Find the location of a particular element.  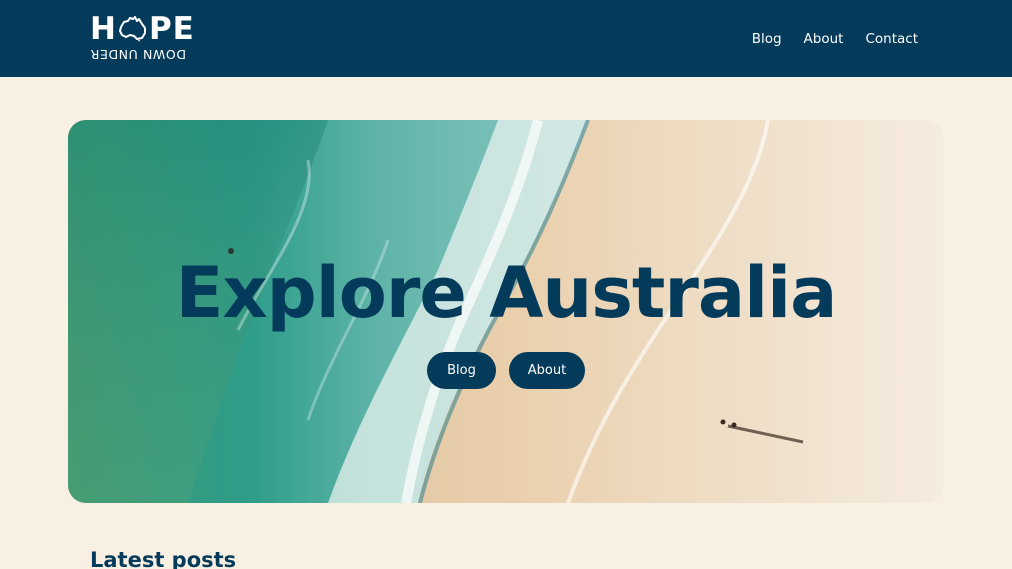

logo-wordmark: H PE is located at coordinates (142, 29).